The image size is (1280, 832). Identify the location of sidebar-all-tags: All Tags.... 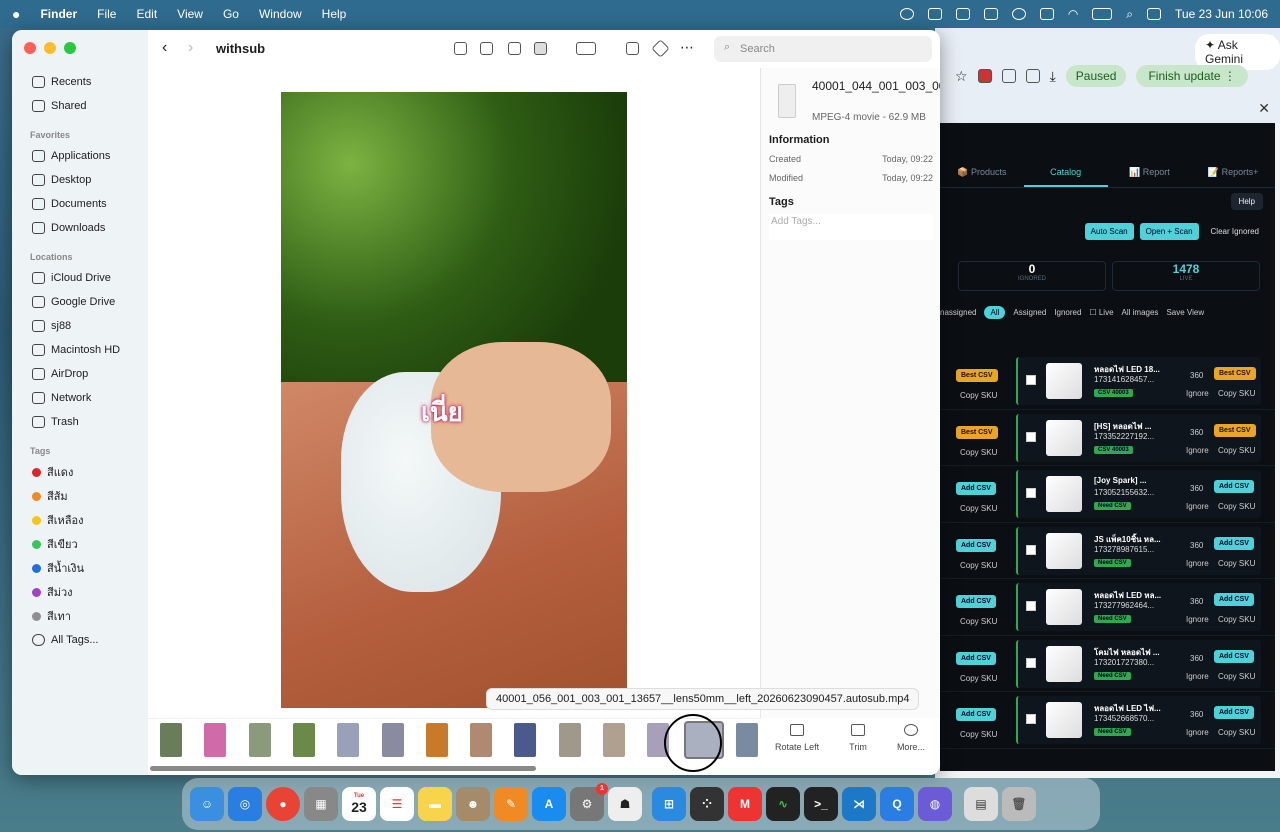
(80, 640).